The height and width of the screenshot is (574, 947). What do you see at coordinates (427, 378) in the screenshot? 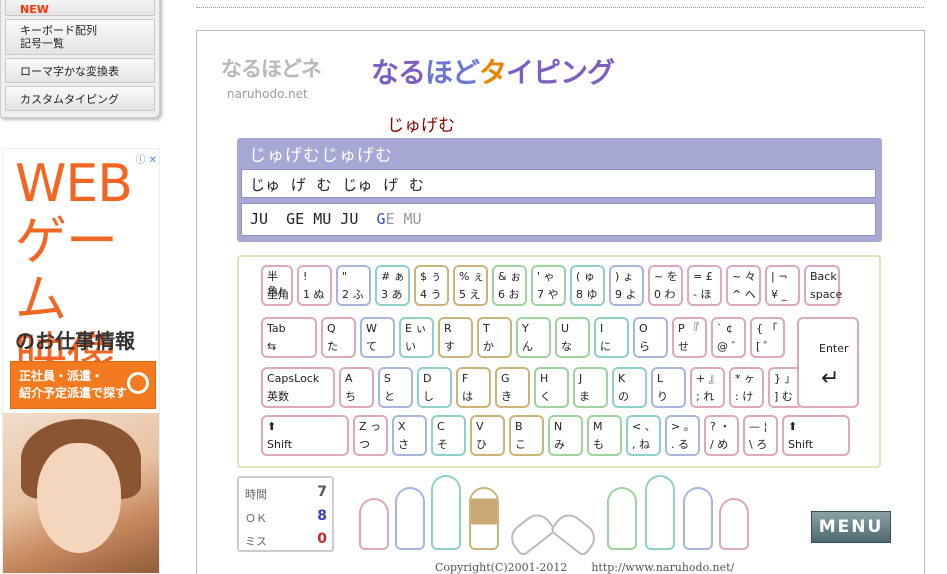
I see `key-top-label: D` at bounding box center [427, 378].